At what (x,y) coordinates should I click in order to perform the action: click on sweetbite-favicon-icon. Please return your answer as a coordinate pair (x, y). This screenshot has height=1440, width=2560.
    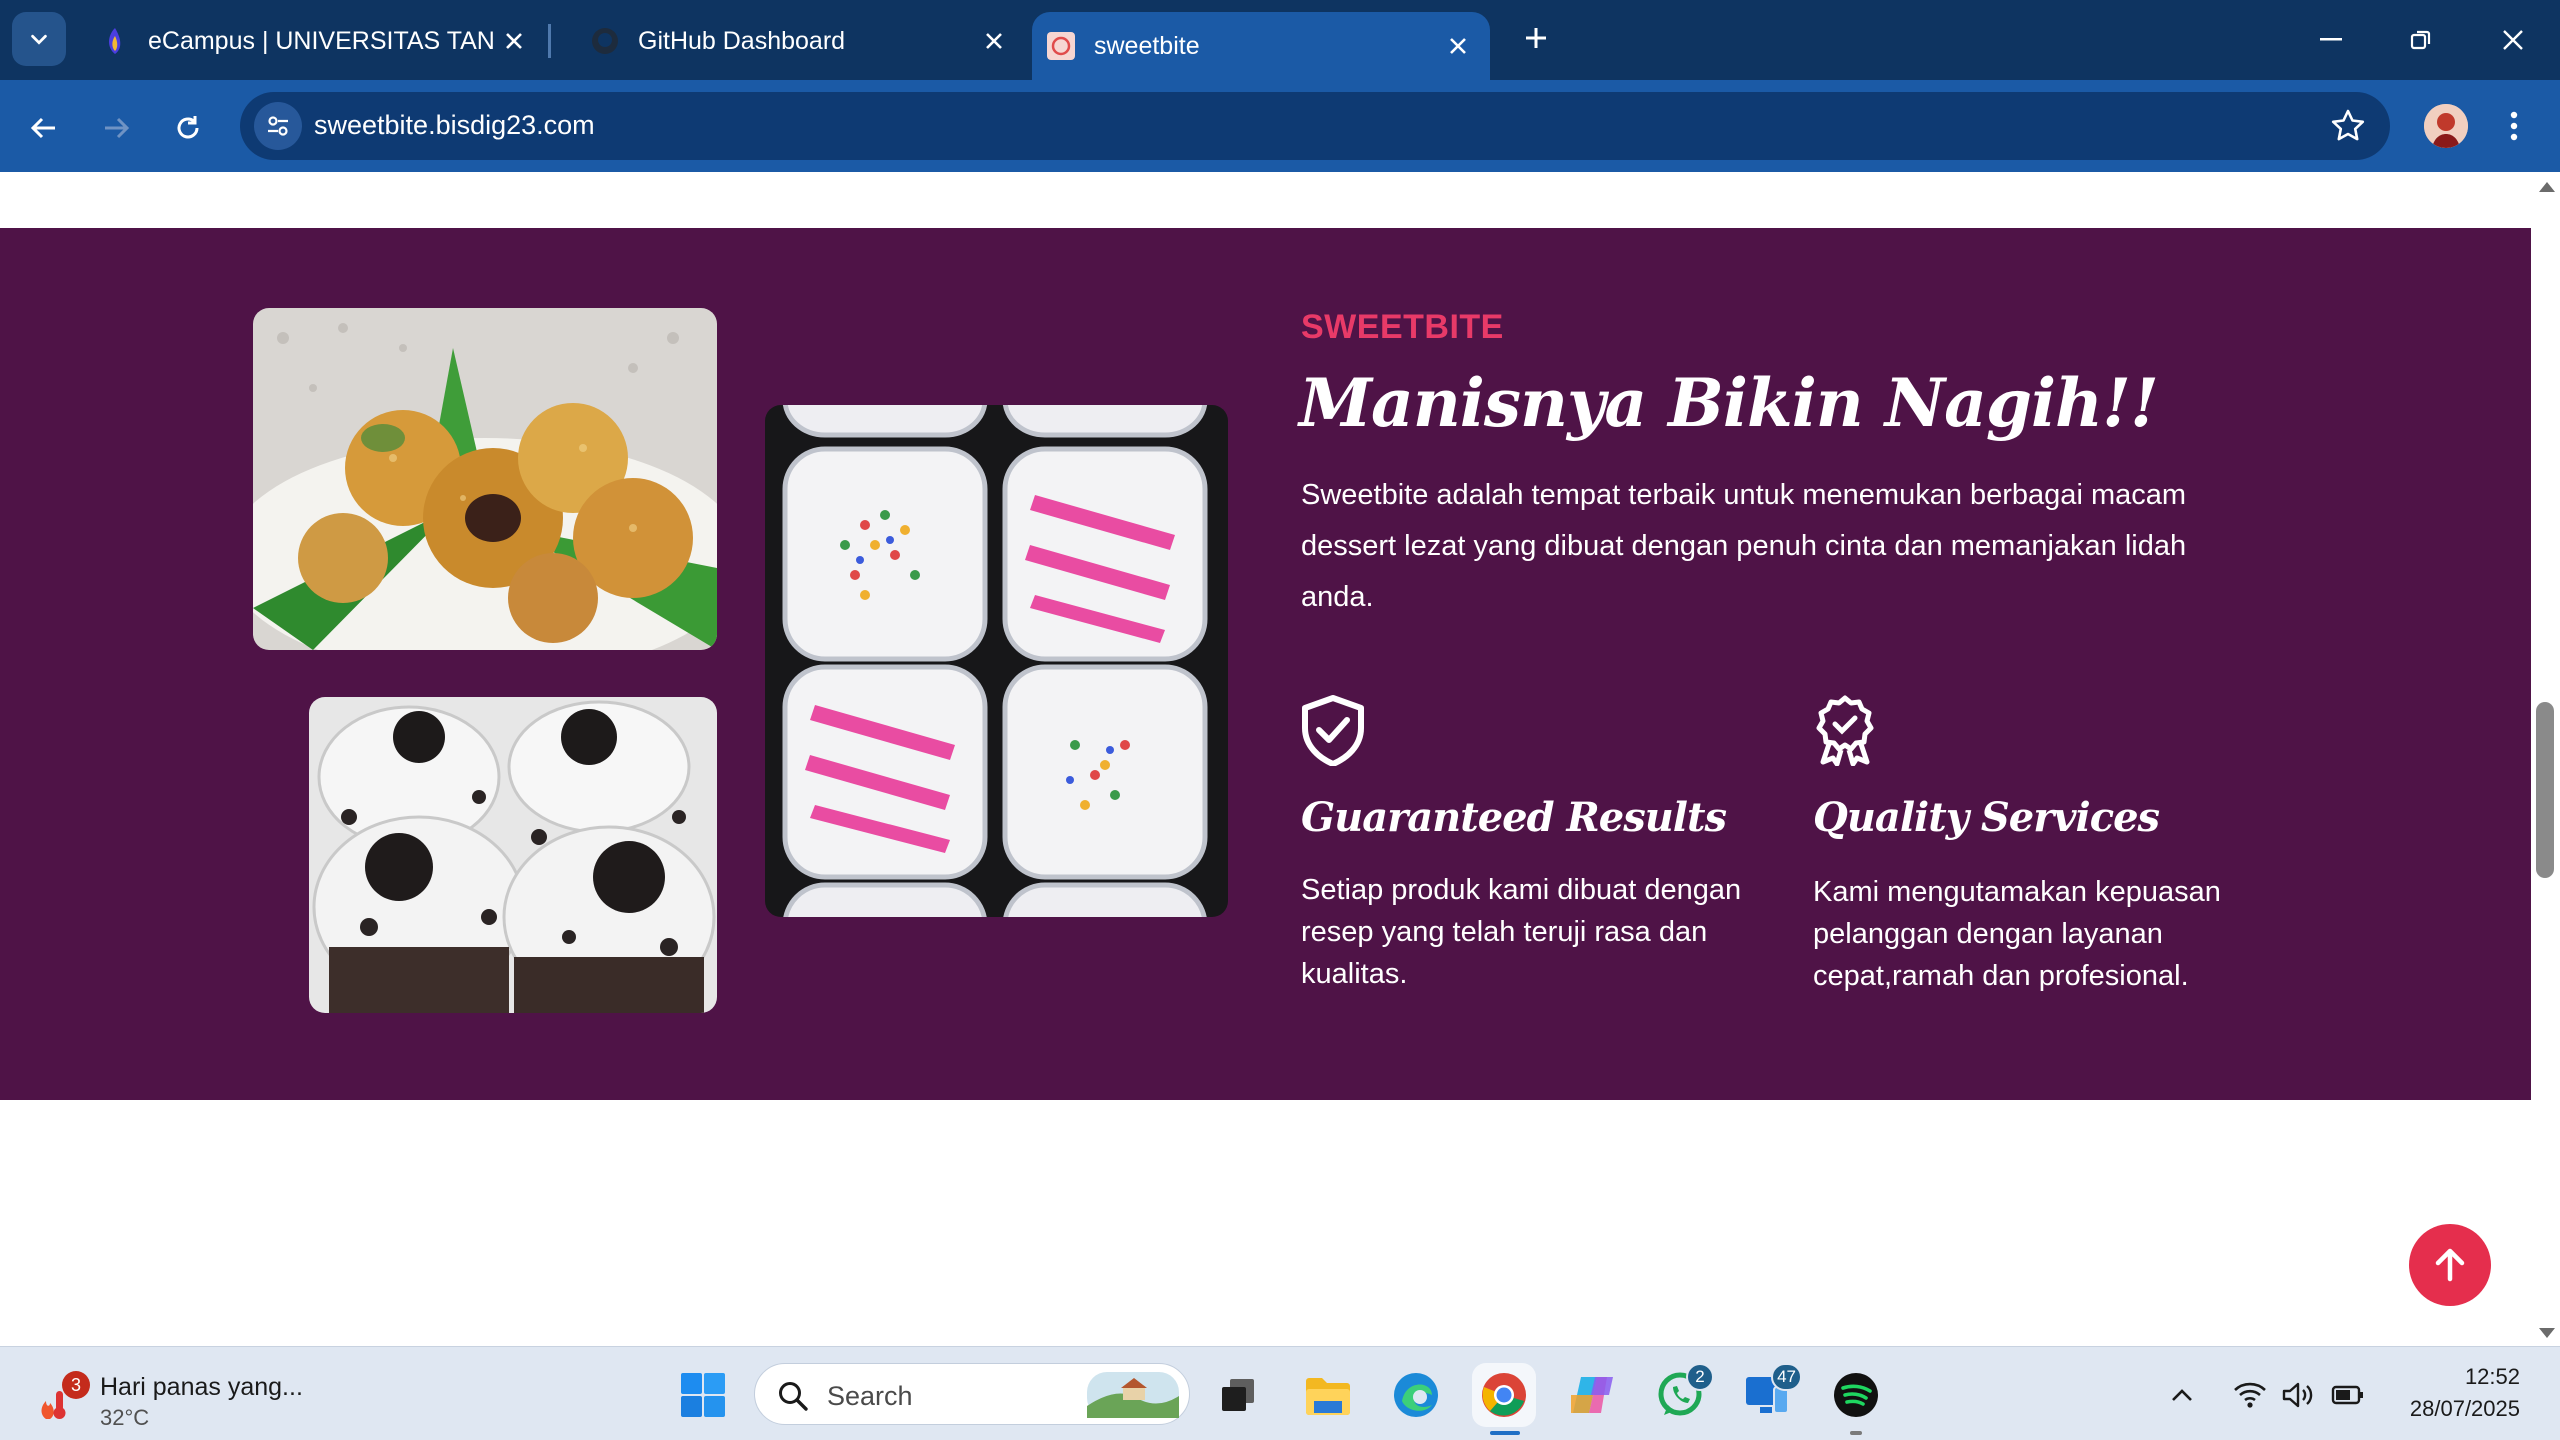
    Looking at the image, I should click on (1061, 46).